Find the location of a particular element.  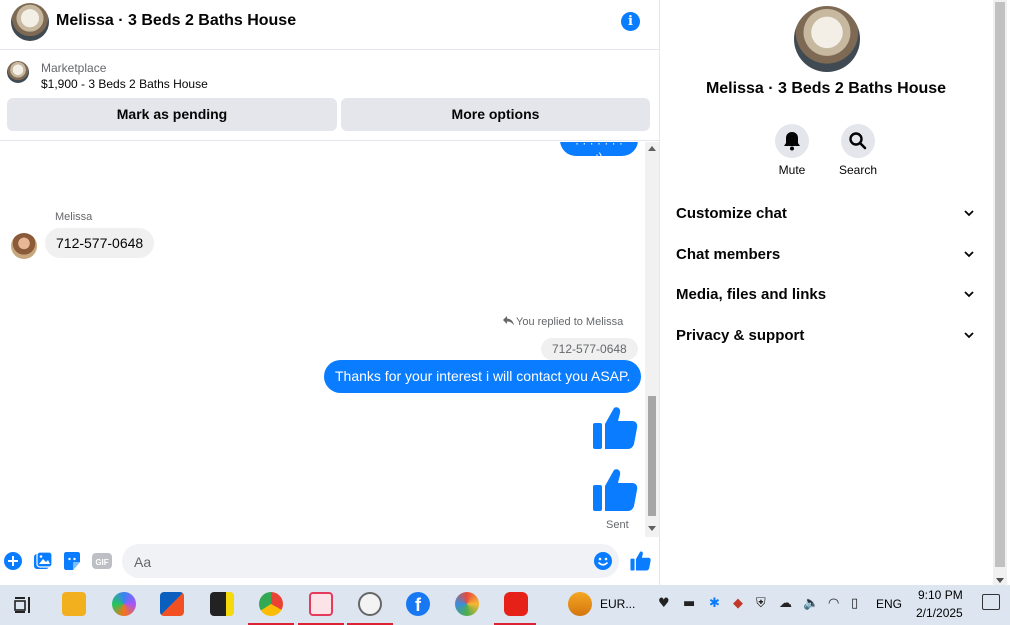

clock-date: 2/1/2025 is located at coordinates (939, 613).